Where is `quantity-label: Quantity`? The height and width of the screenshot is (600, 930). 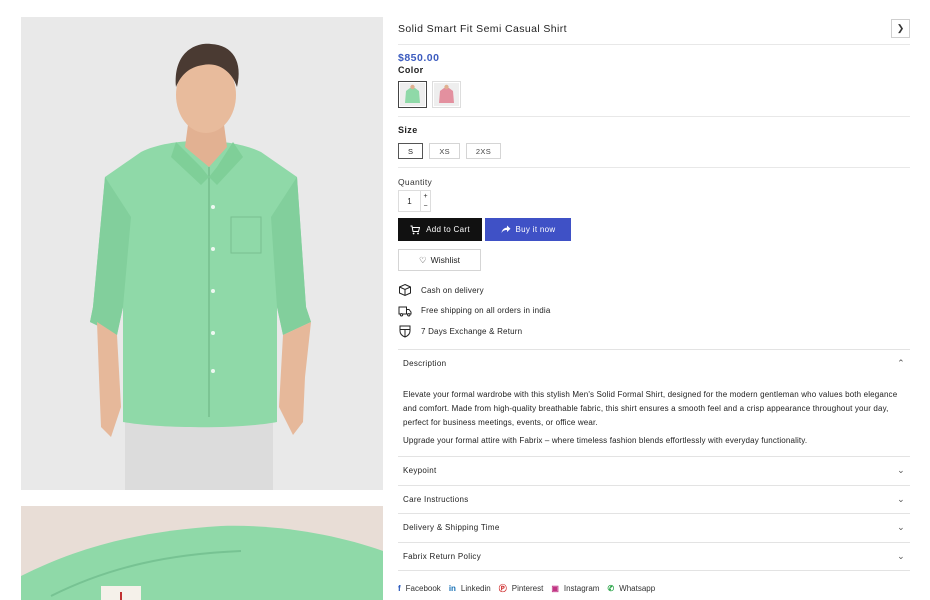
quantity-label: Quantity is located at coordinates (415, 182).